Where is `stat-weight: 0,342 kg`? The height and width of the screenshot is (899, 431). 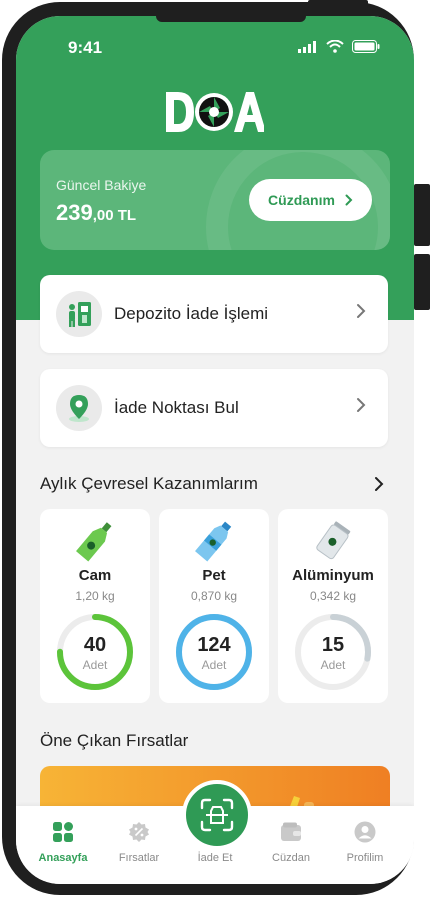 stat-weight: 0,342 kg is located at coordinates (333, 596).